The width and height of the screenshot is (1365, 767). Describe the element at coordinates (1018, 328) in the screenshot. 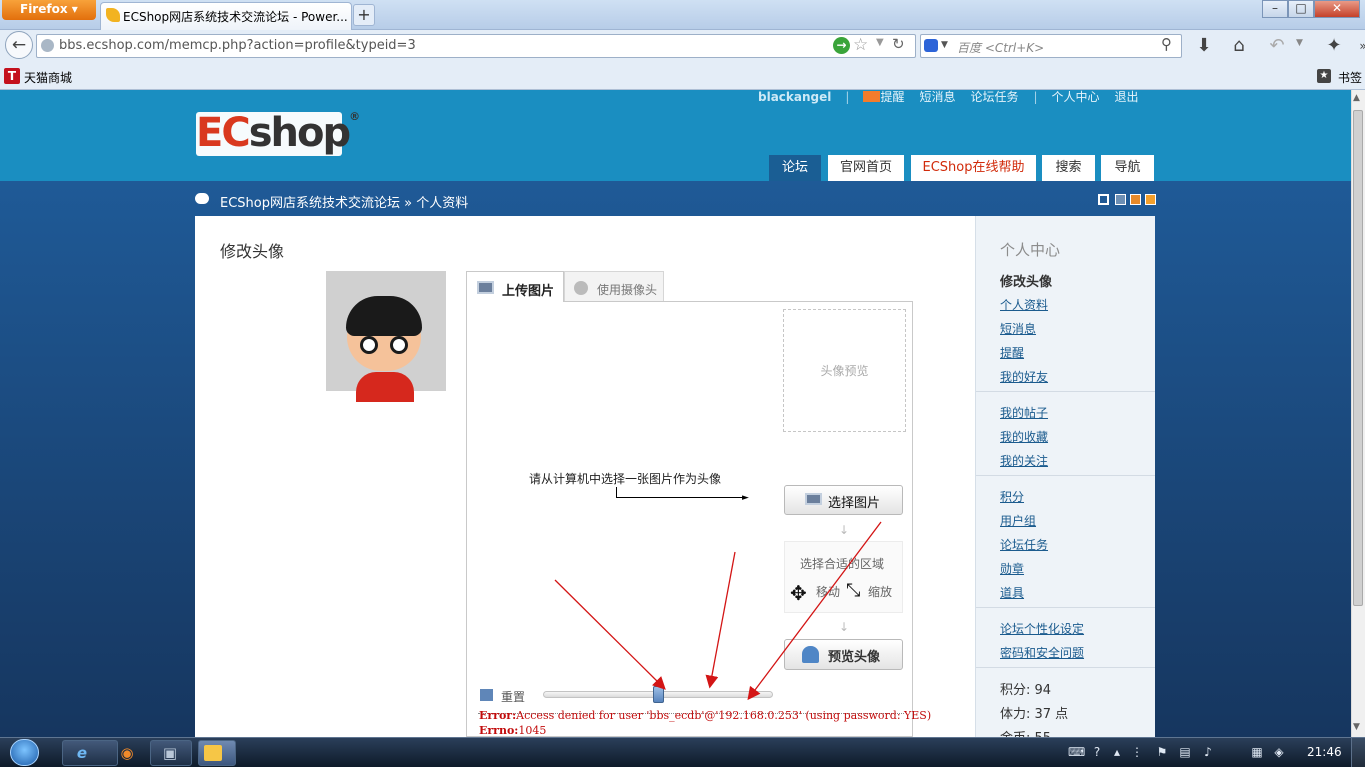

I see `sidebar-item-messages: 短消息` at that location.